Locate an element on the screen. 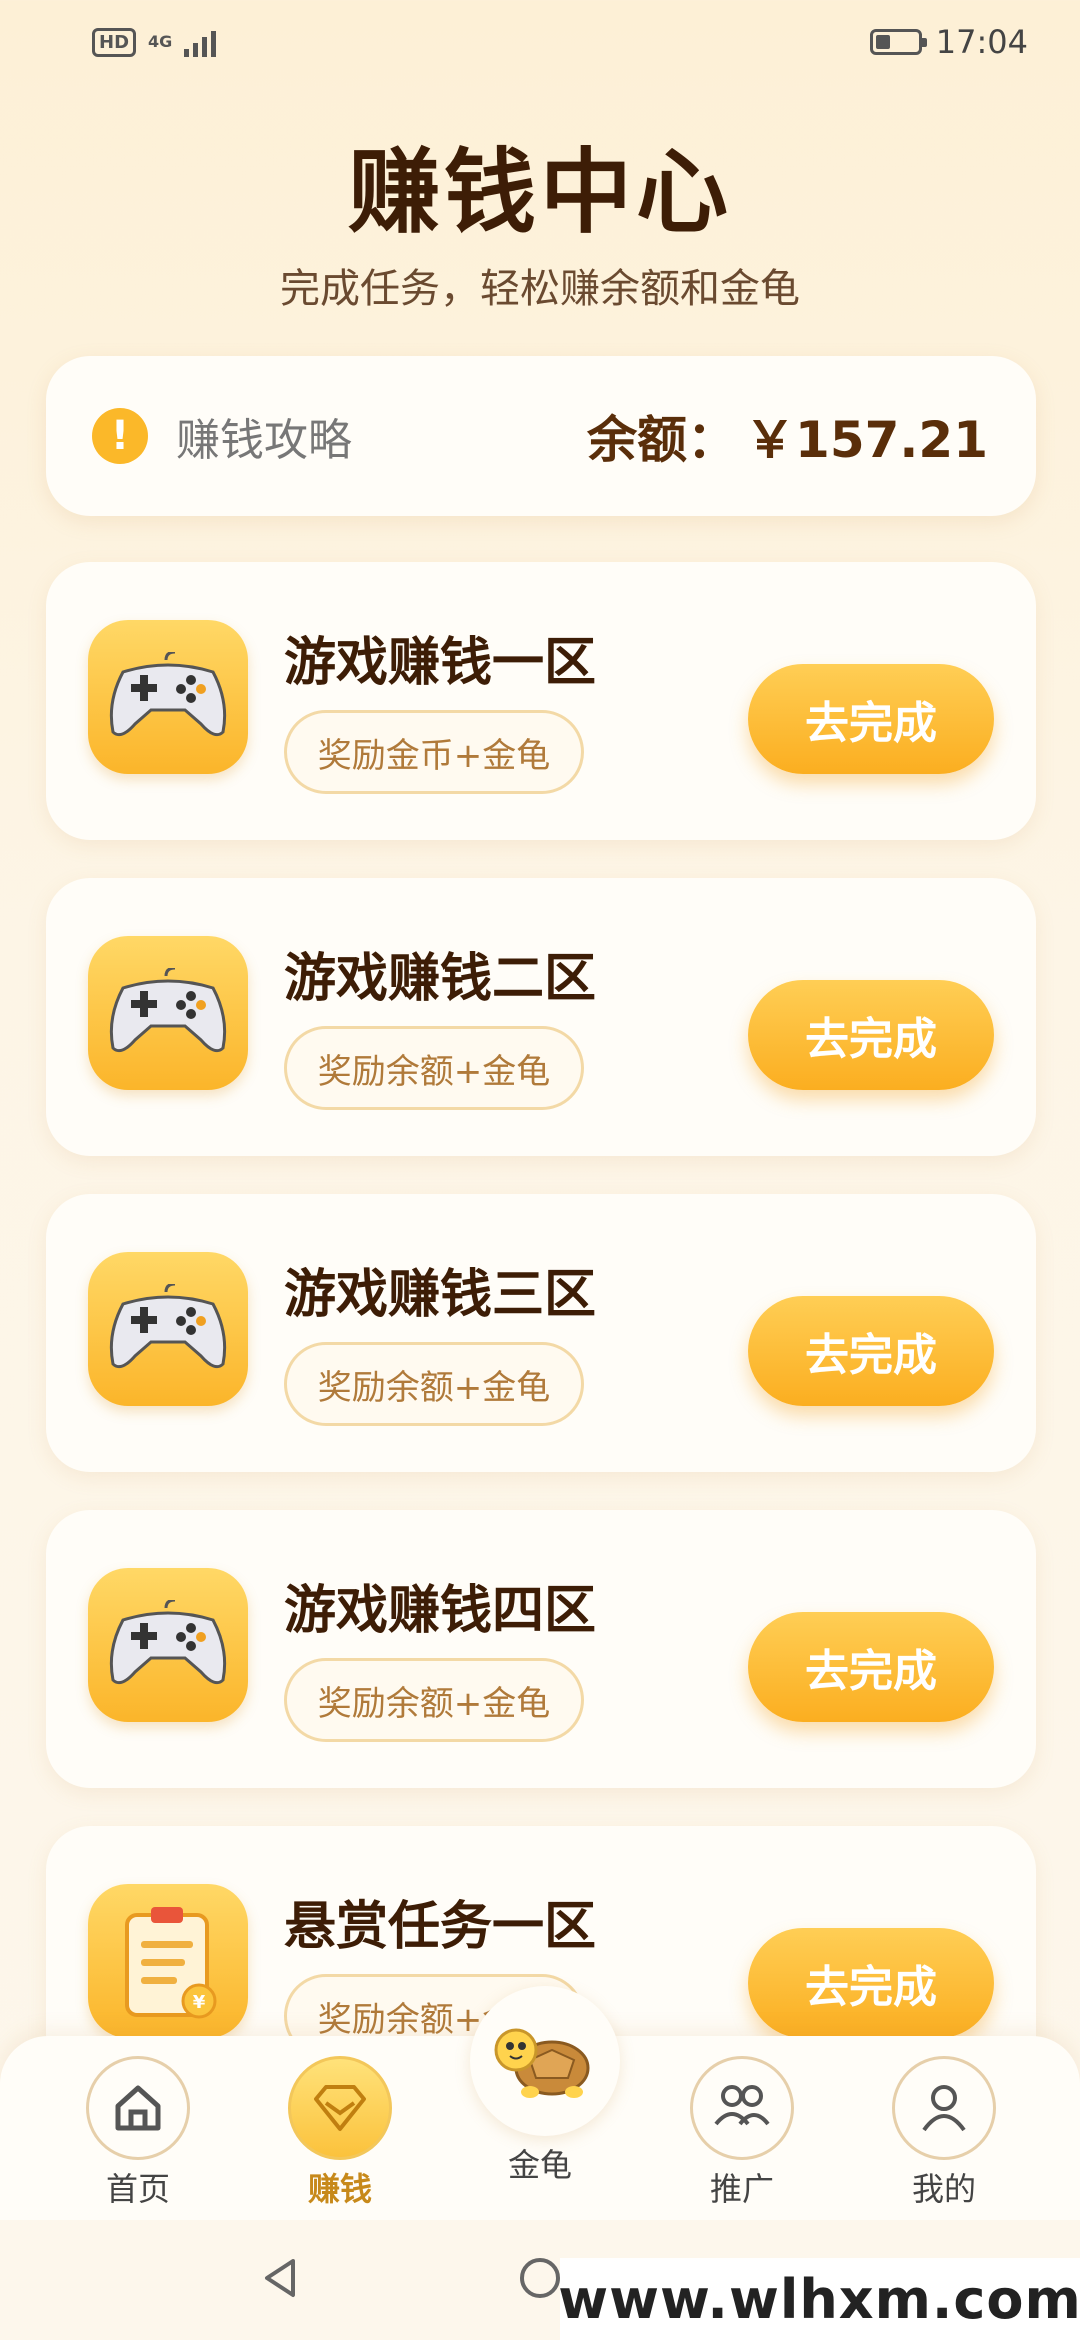  page-subtitle: 完成任务，轻松赚余额和金龟 is located at coordinates (540, 289).